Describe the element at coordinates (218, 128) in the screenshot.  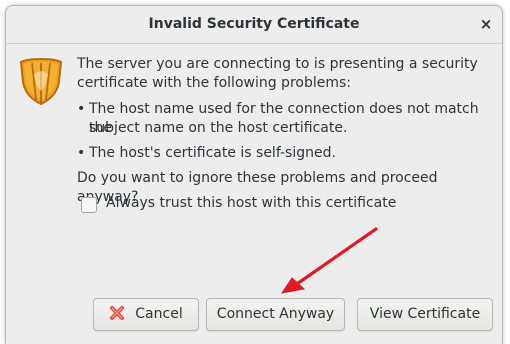
I see `problem-1-line-2: subject name on the host certificate.` at that location.